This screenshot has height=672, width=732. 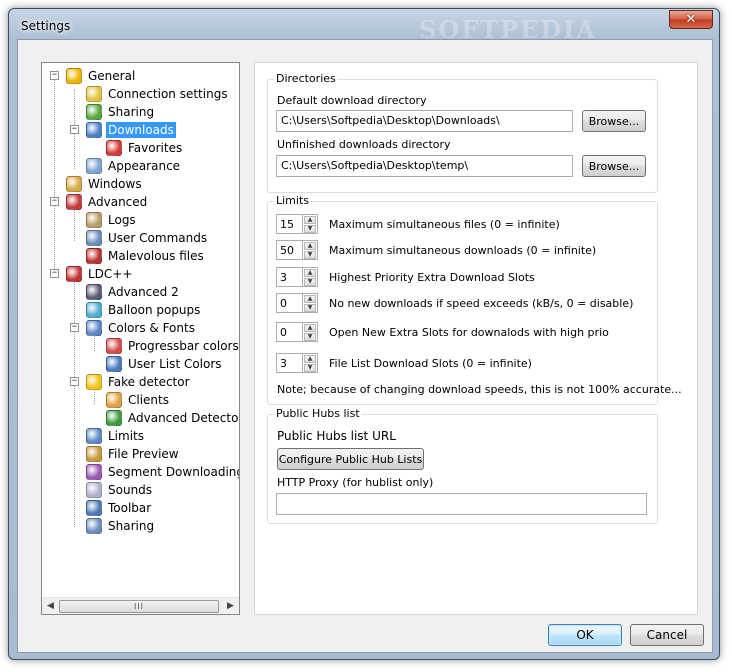 What do you see at coordinates (165, 364) in the screenshot?
I see `tree-item-user-list-colors: User List Colors` at bounding box center [165, 364].